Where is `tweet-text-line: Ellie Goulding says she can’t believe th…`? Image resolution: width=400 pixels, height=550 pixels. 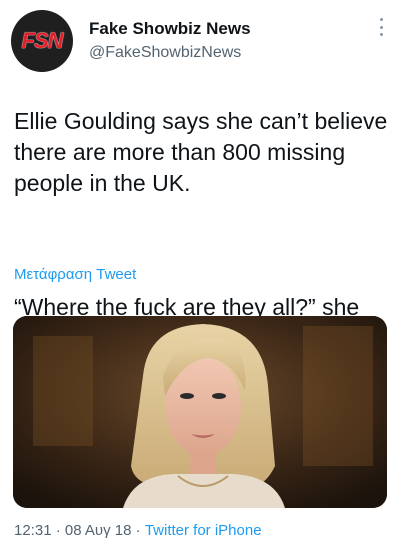 tweet-text-line: Ellie Goulding says she can’t believe th… is located at coordinates (201, 152).